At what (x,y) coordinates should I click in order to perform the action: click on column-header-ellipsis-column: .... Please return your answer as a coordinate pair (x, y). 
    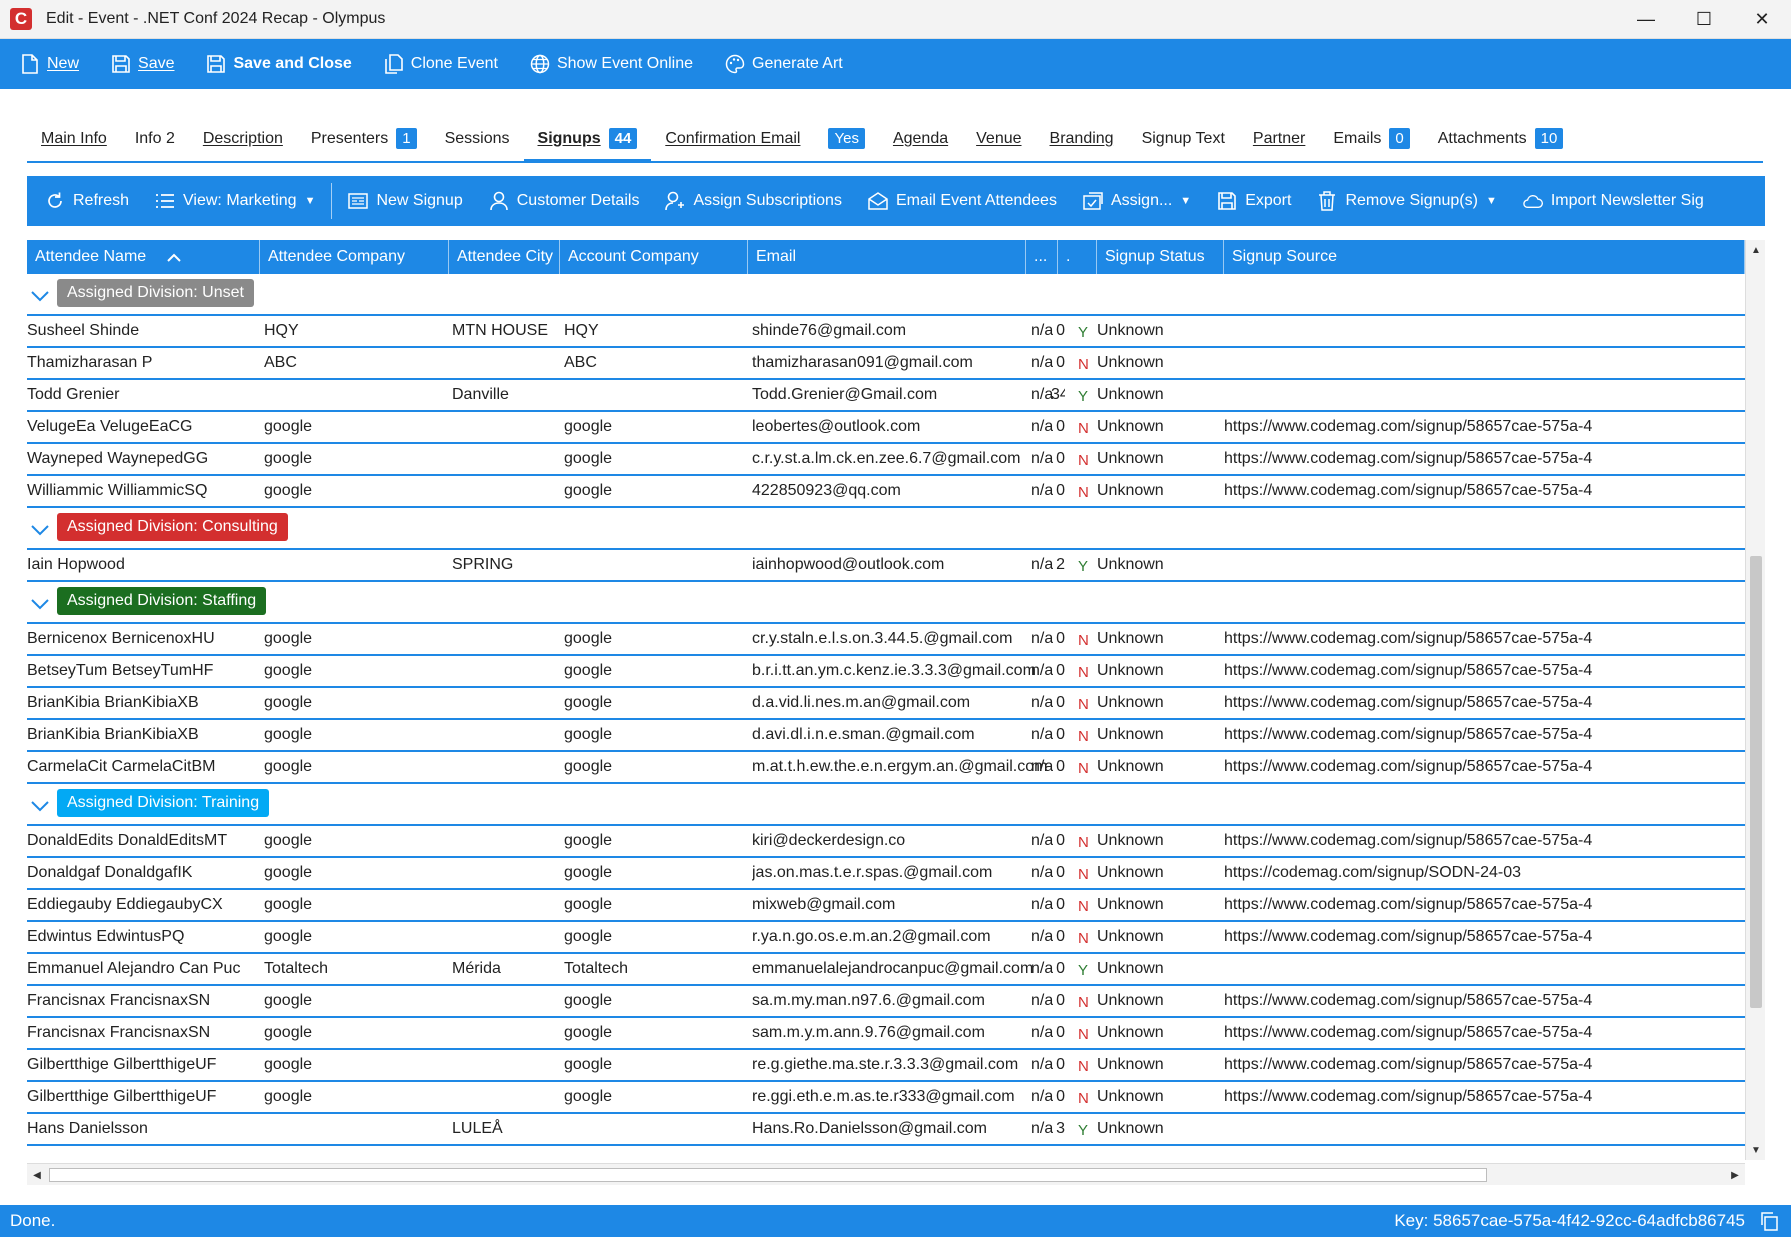
    Looking at the image, I should click on (1042, 257).